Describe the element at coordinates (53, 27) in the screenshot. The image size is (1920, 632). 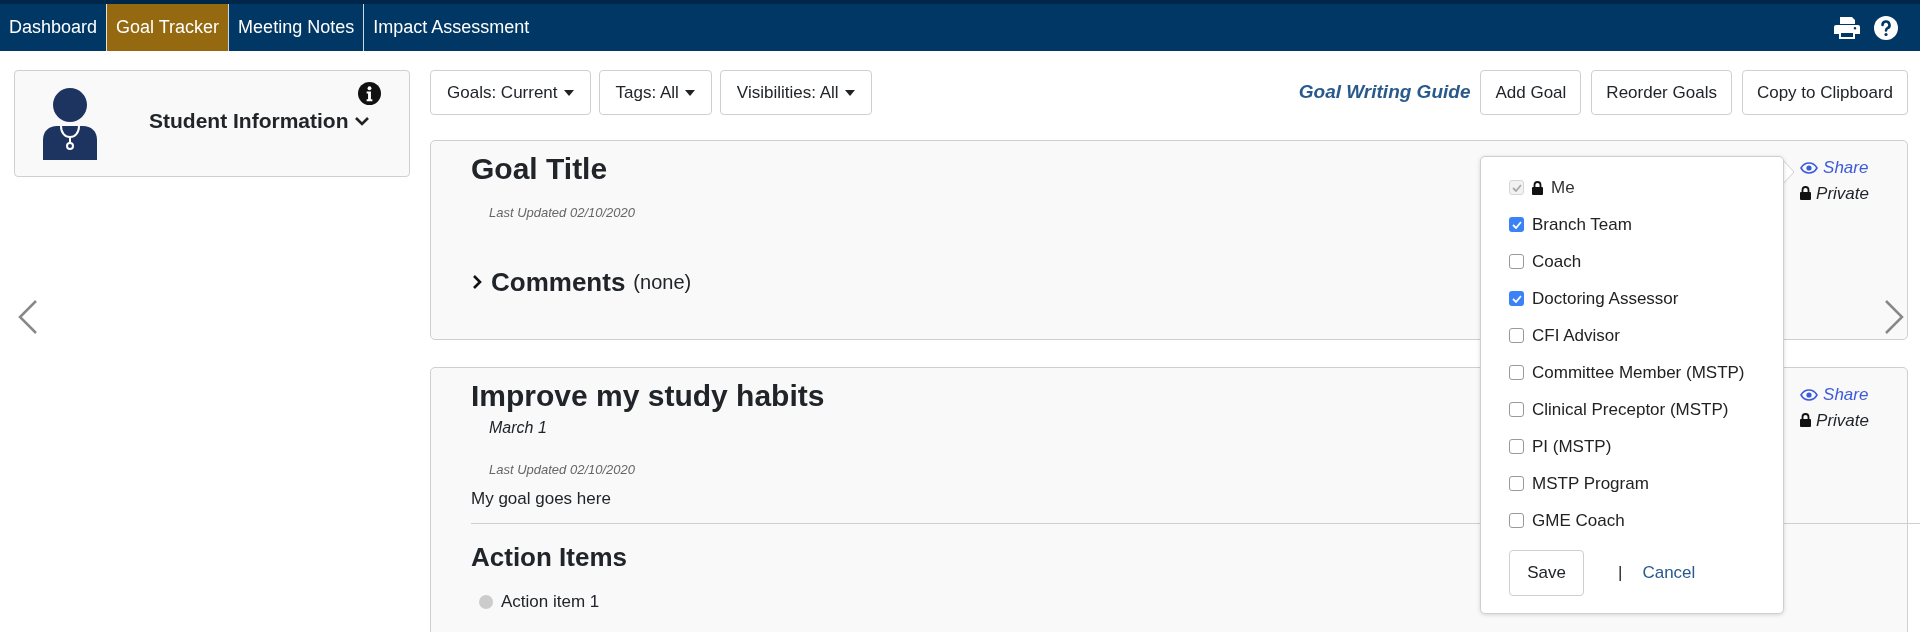
I see `nav-tab: Dashboard` at that location.